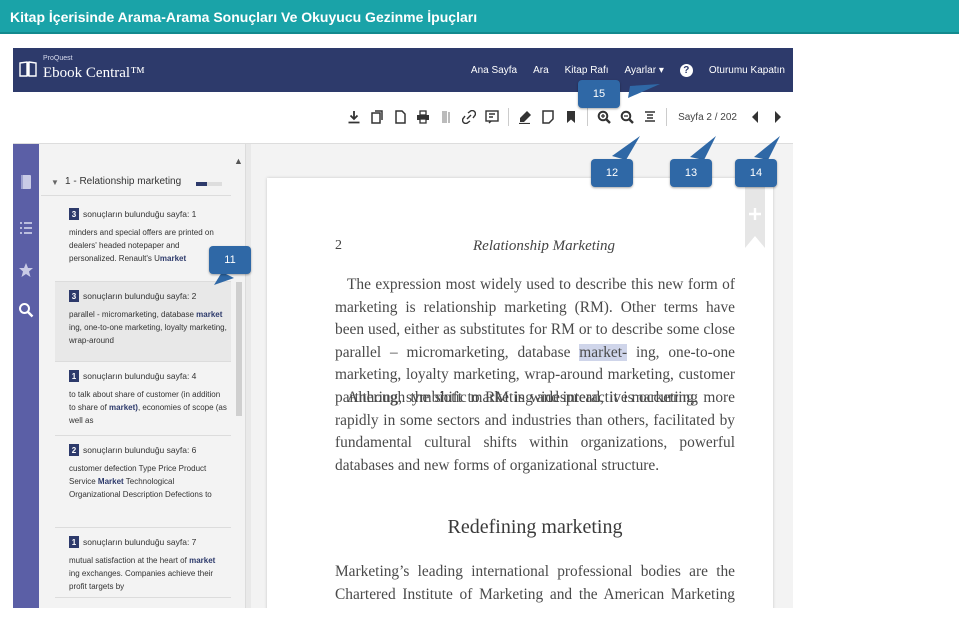  I want to click on book-icon, so click(446, 117).